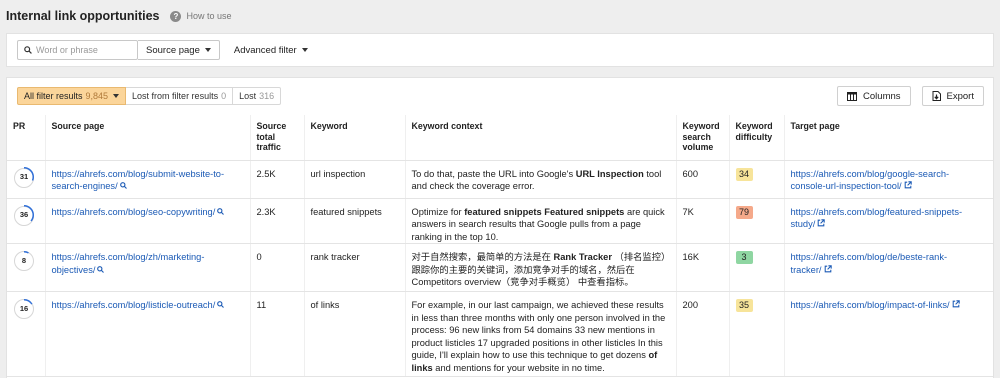  Describe the element at coordinates (271, 126) in the screenshot. I see `column-header-label: Source` at that location.